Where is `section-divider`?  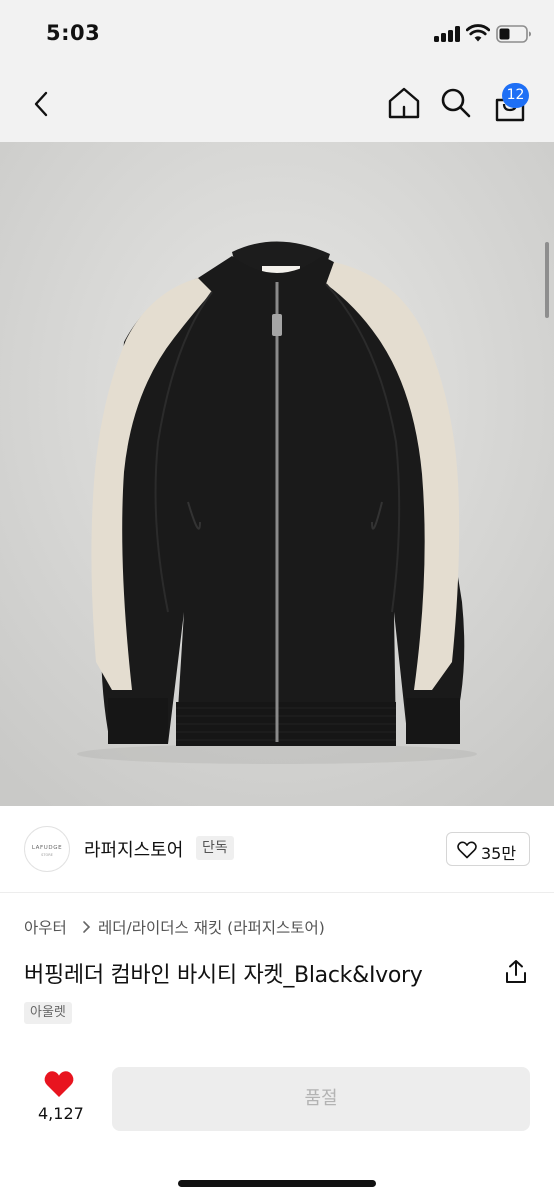 section-divider is located at coordinates (277, 892).